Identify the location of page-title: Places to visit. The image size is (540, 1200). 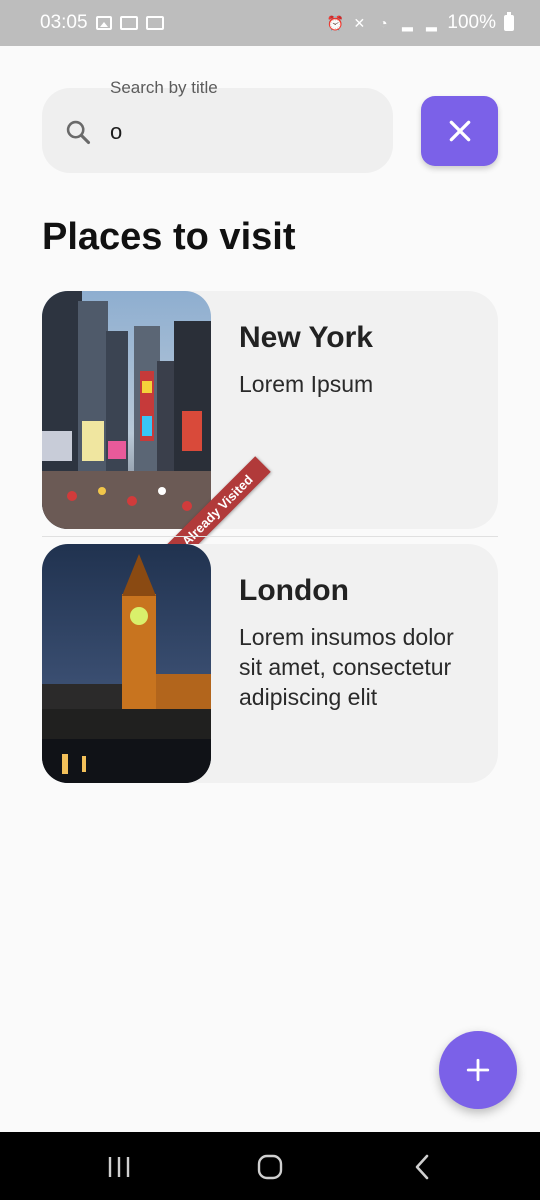
(168, 237).